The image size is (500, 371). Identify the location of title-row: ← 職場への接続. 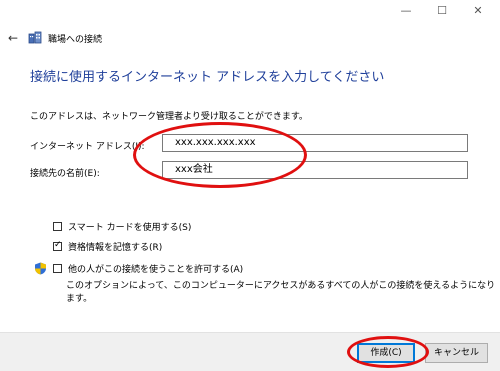
(55, 38).